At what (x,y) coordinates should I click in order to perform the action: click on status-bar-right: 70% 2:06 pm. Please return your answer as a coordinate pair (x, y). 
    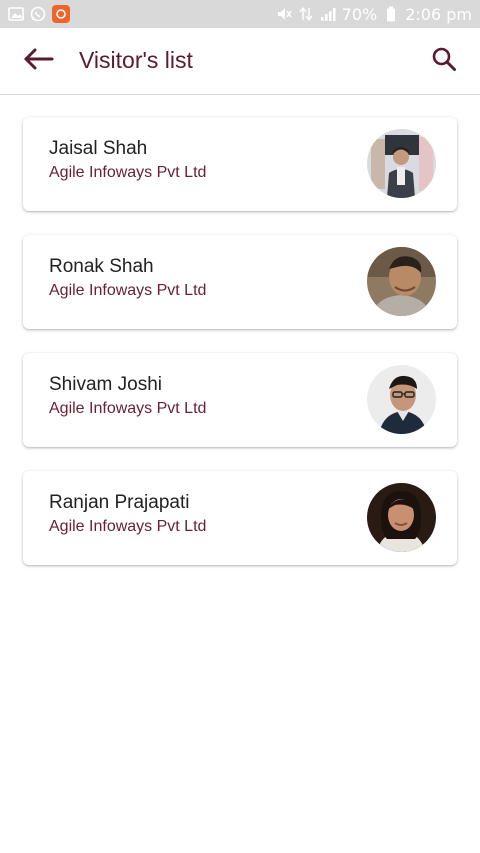
    Looking at the image, I should click on (374, 14).